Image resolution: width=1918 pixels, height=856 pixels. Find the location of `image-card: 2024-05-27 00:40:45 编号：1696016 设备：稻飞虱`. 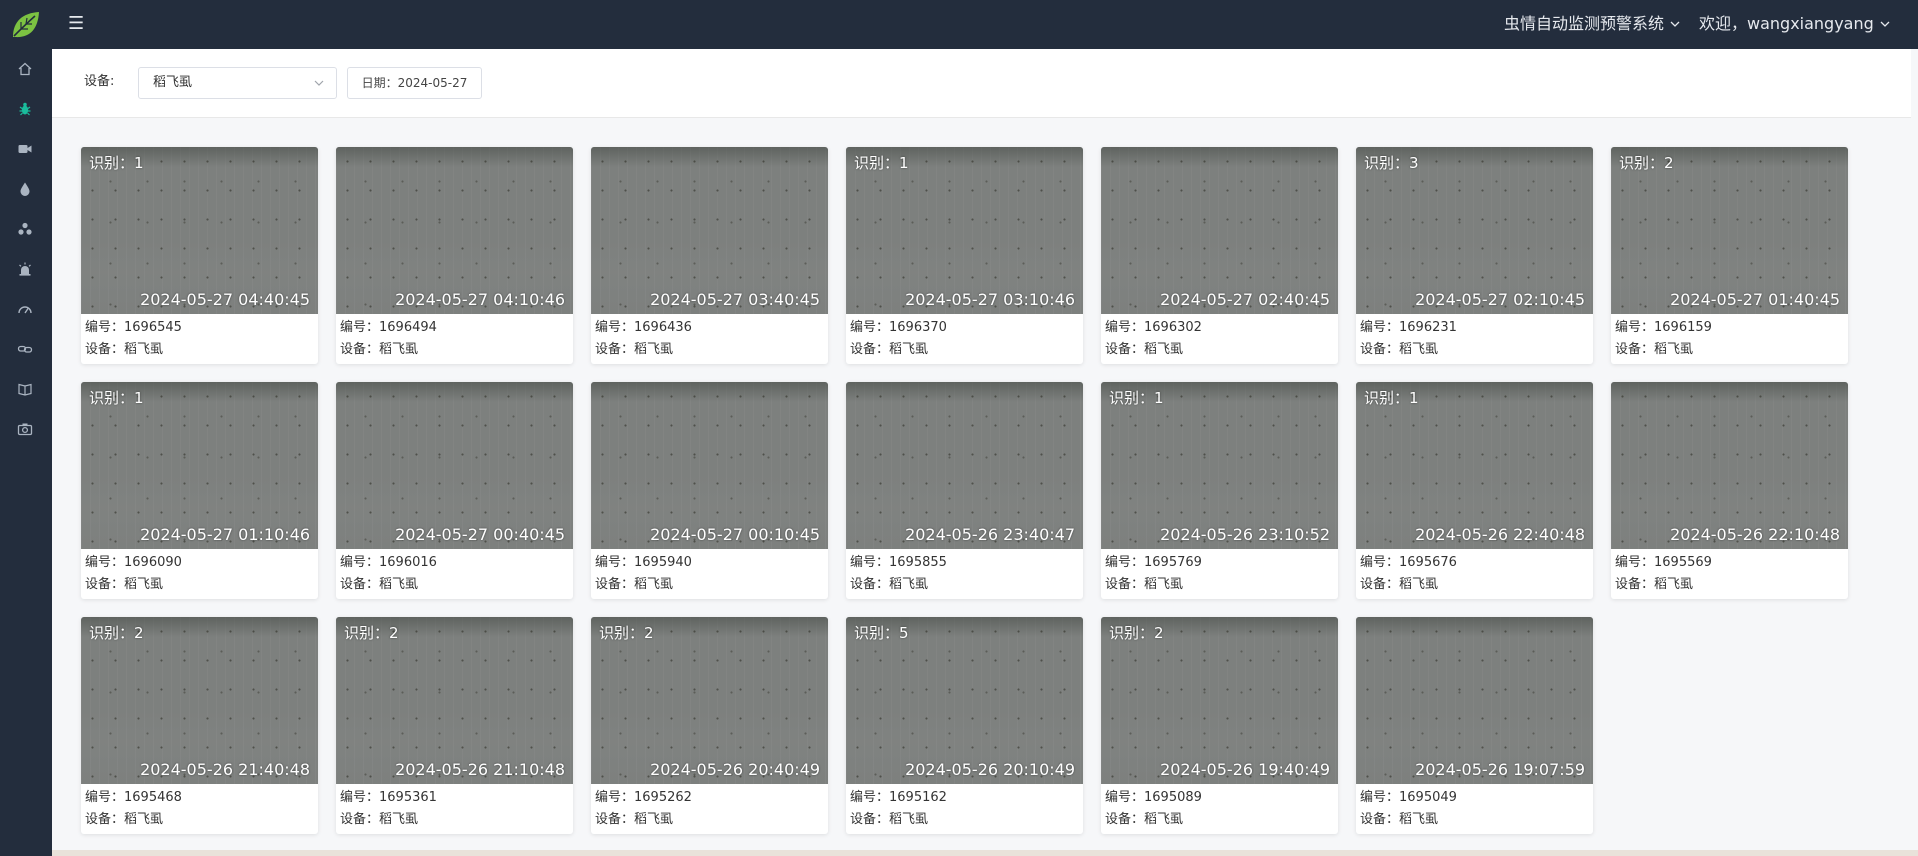

image-card: 2024-05-27 00:40:45 编号：1696016 设备：稻飞虱 is located at coordinates (454, 490).